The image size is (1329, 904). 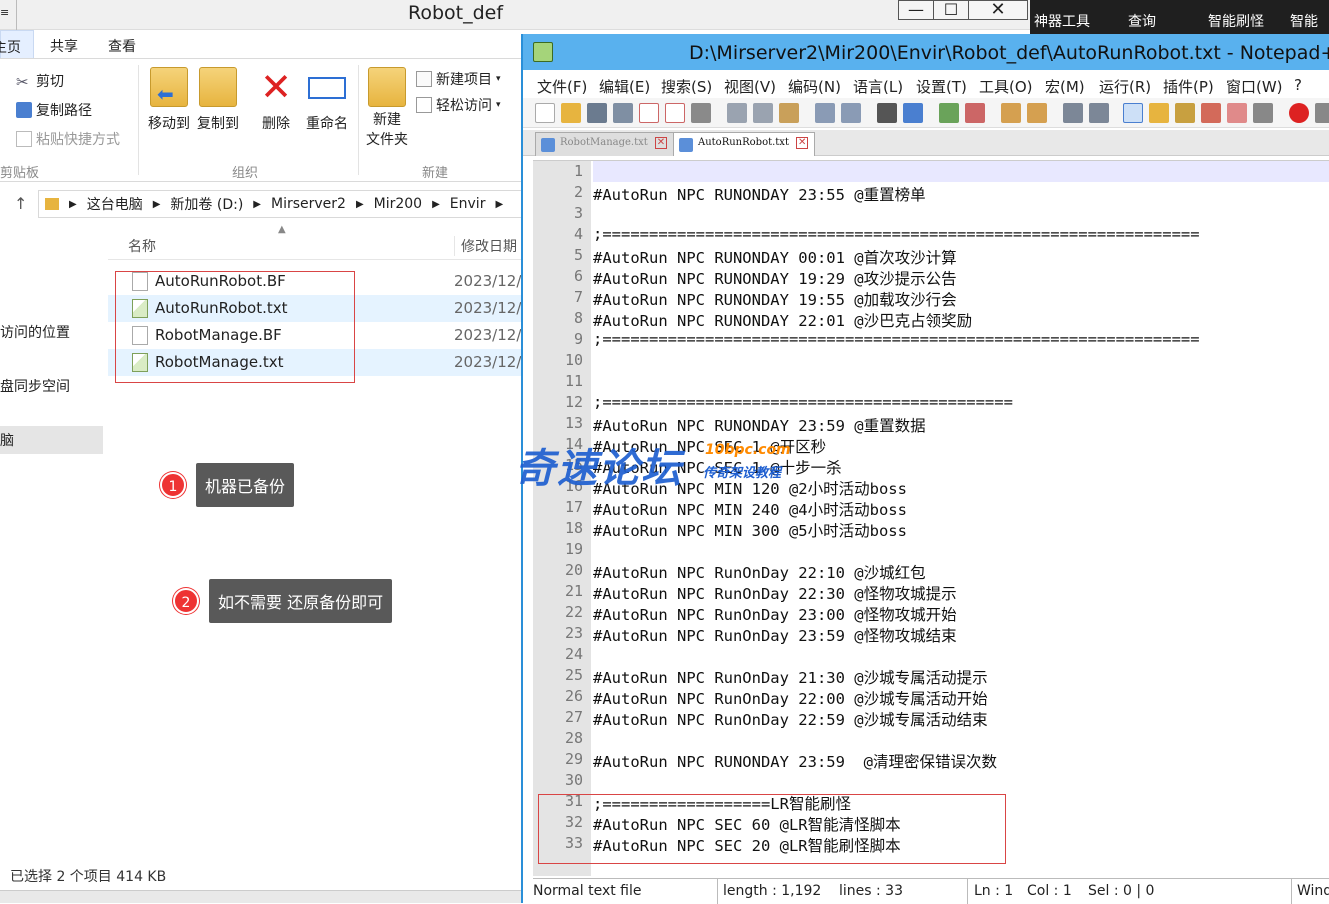 What do you see at coordinates (916, 10) in the screenshot?
I see `minimize-button: —` at bounding box center [916, 10].